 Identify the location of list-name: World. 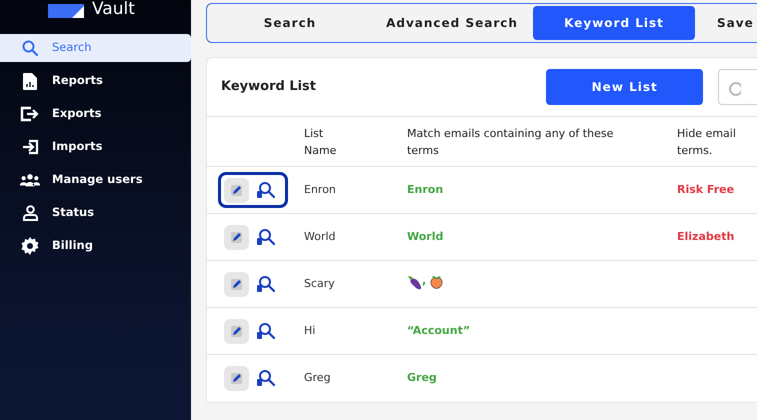
(320, 236).